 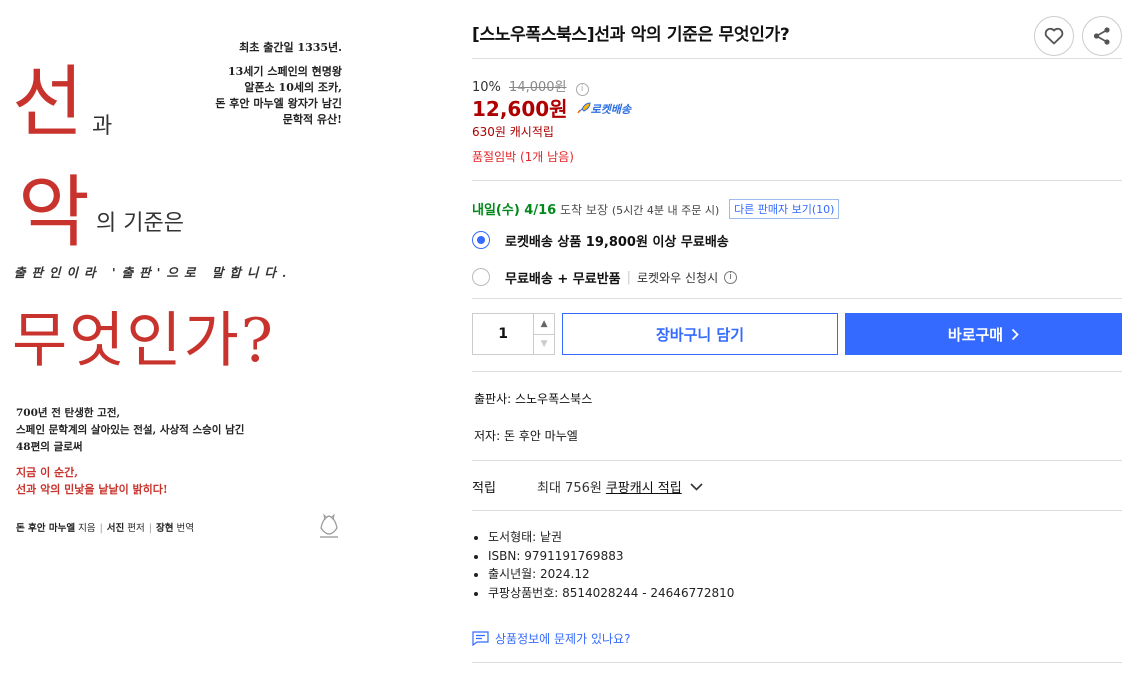 What do you see at coordinates (611, 593) in the screenshot?
I see `detail-item: 쿠팡상품번호: 8514028244 - 24646772810` at bounding box center [611, 593].